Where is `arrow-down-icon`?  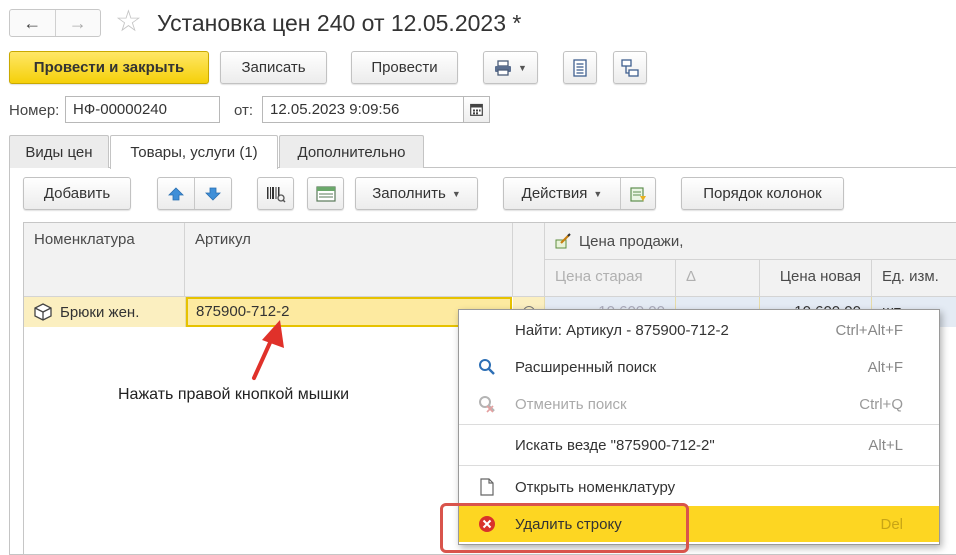
arrow-down-icon is located at coordinates (213, 194).